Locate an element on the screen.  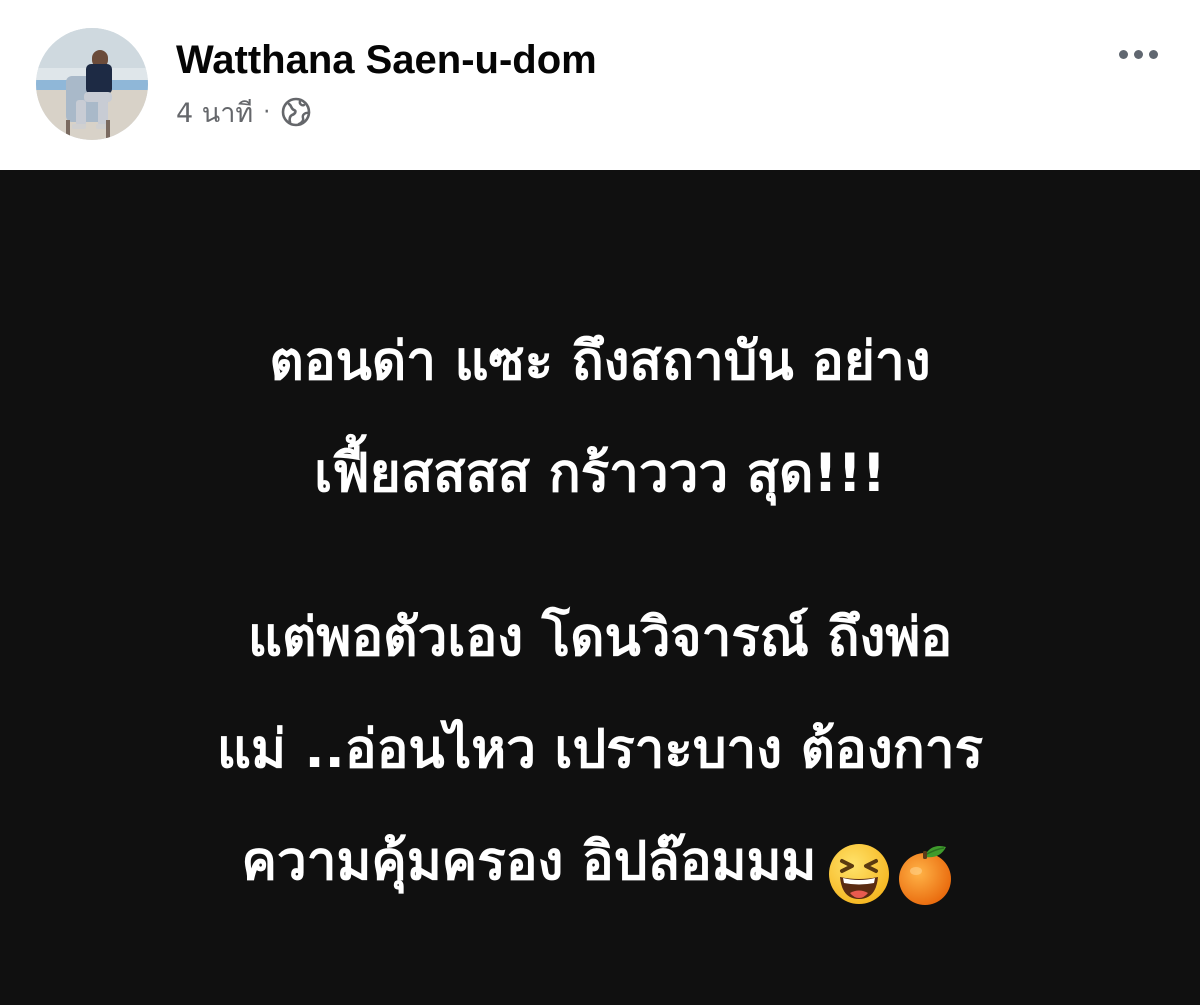
globe-icon is located at coordinates (296, 112).